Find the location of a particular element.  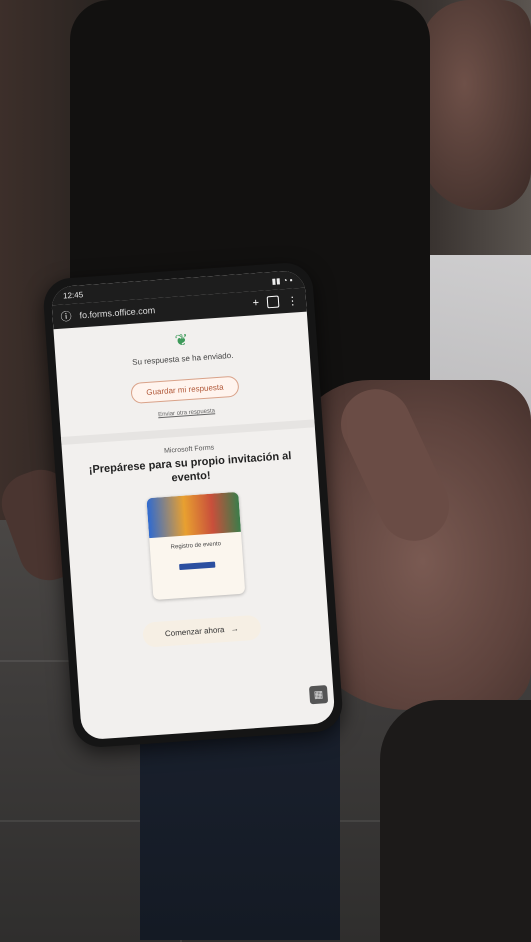

start-now-button: Comenzar ahora → is located at coordinates (202, 631).